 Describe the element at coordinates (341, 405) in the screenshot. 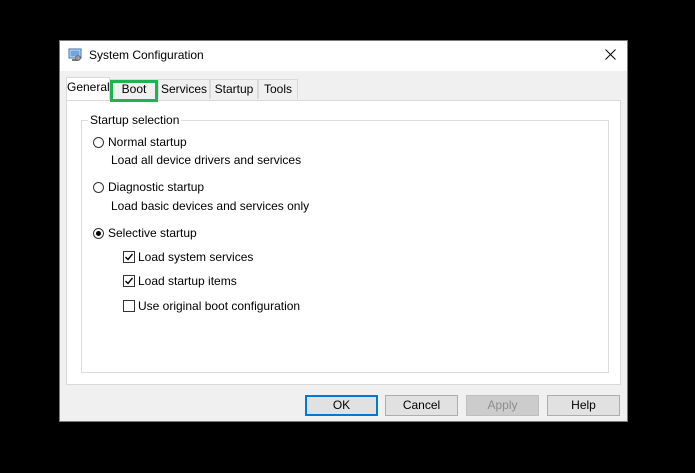

I see `ok-button: OK` at that location.